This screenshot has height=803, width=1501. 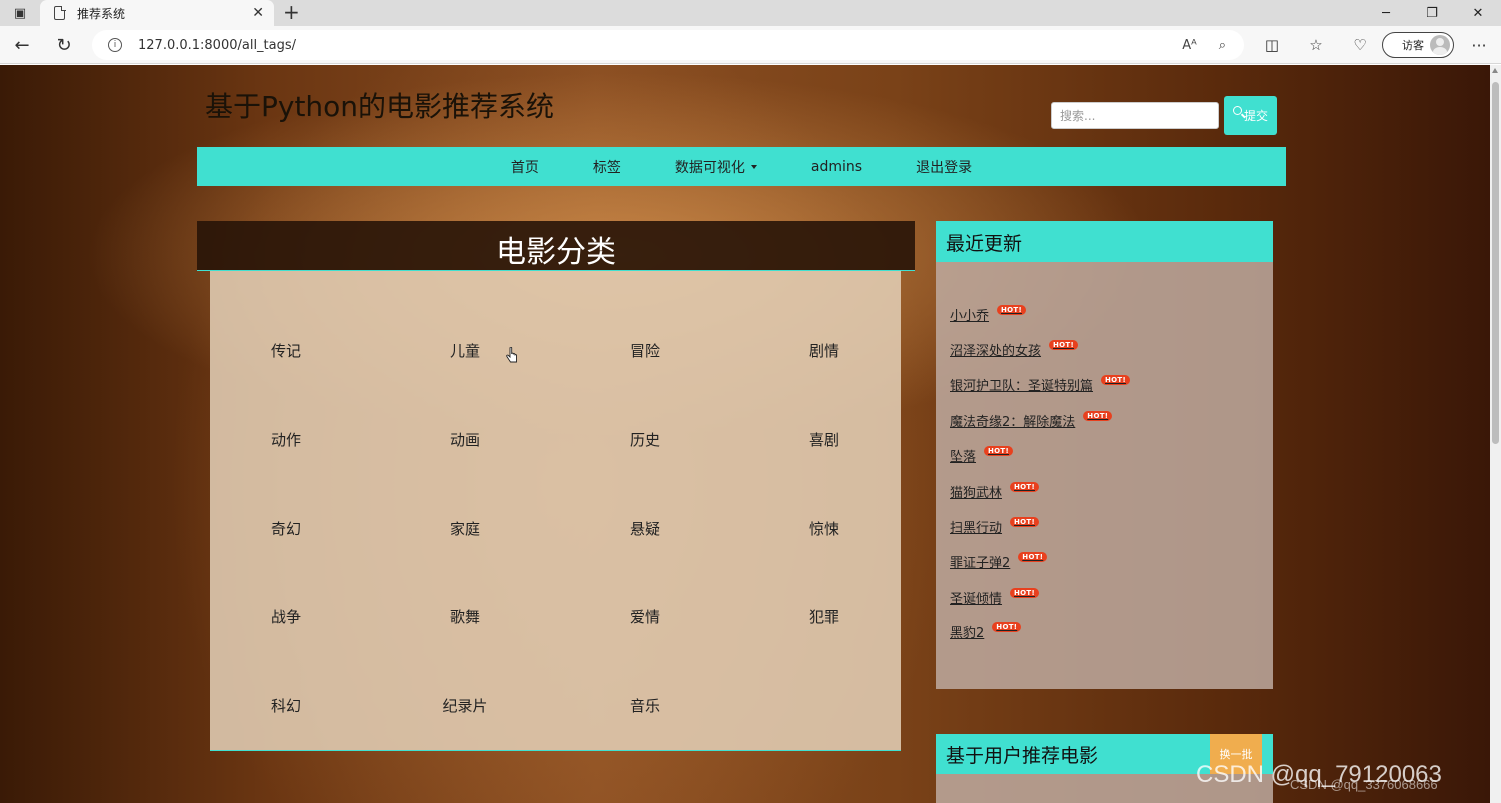 I want to click on recent-item: 扫黑行动 HOT!, so click(x=994, y=526).